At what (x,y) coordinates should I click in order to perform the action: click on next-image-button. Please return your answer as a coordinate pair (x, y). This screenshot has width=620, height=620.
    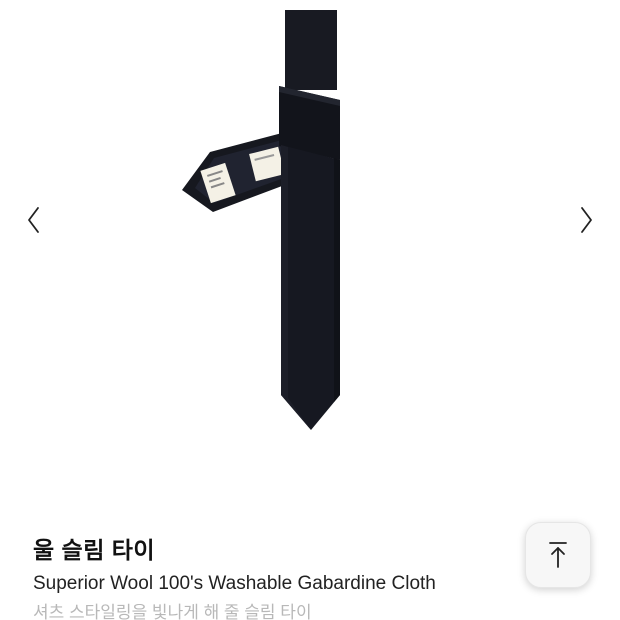
    Looking at the image, I should click on (587, 220).